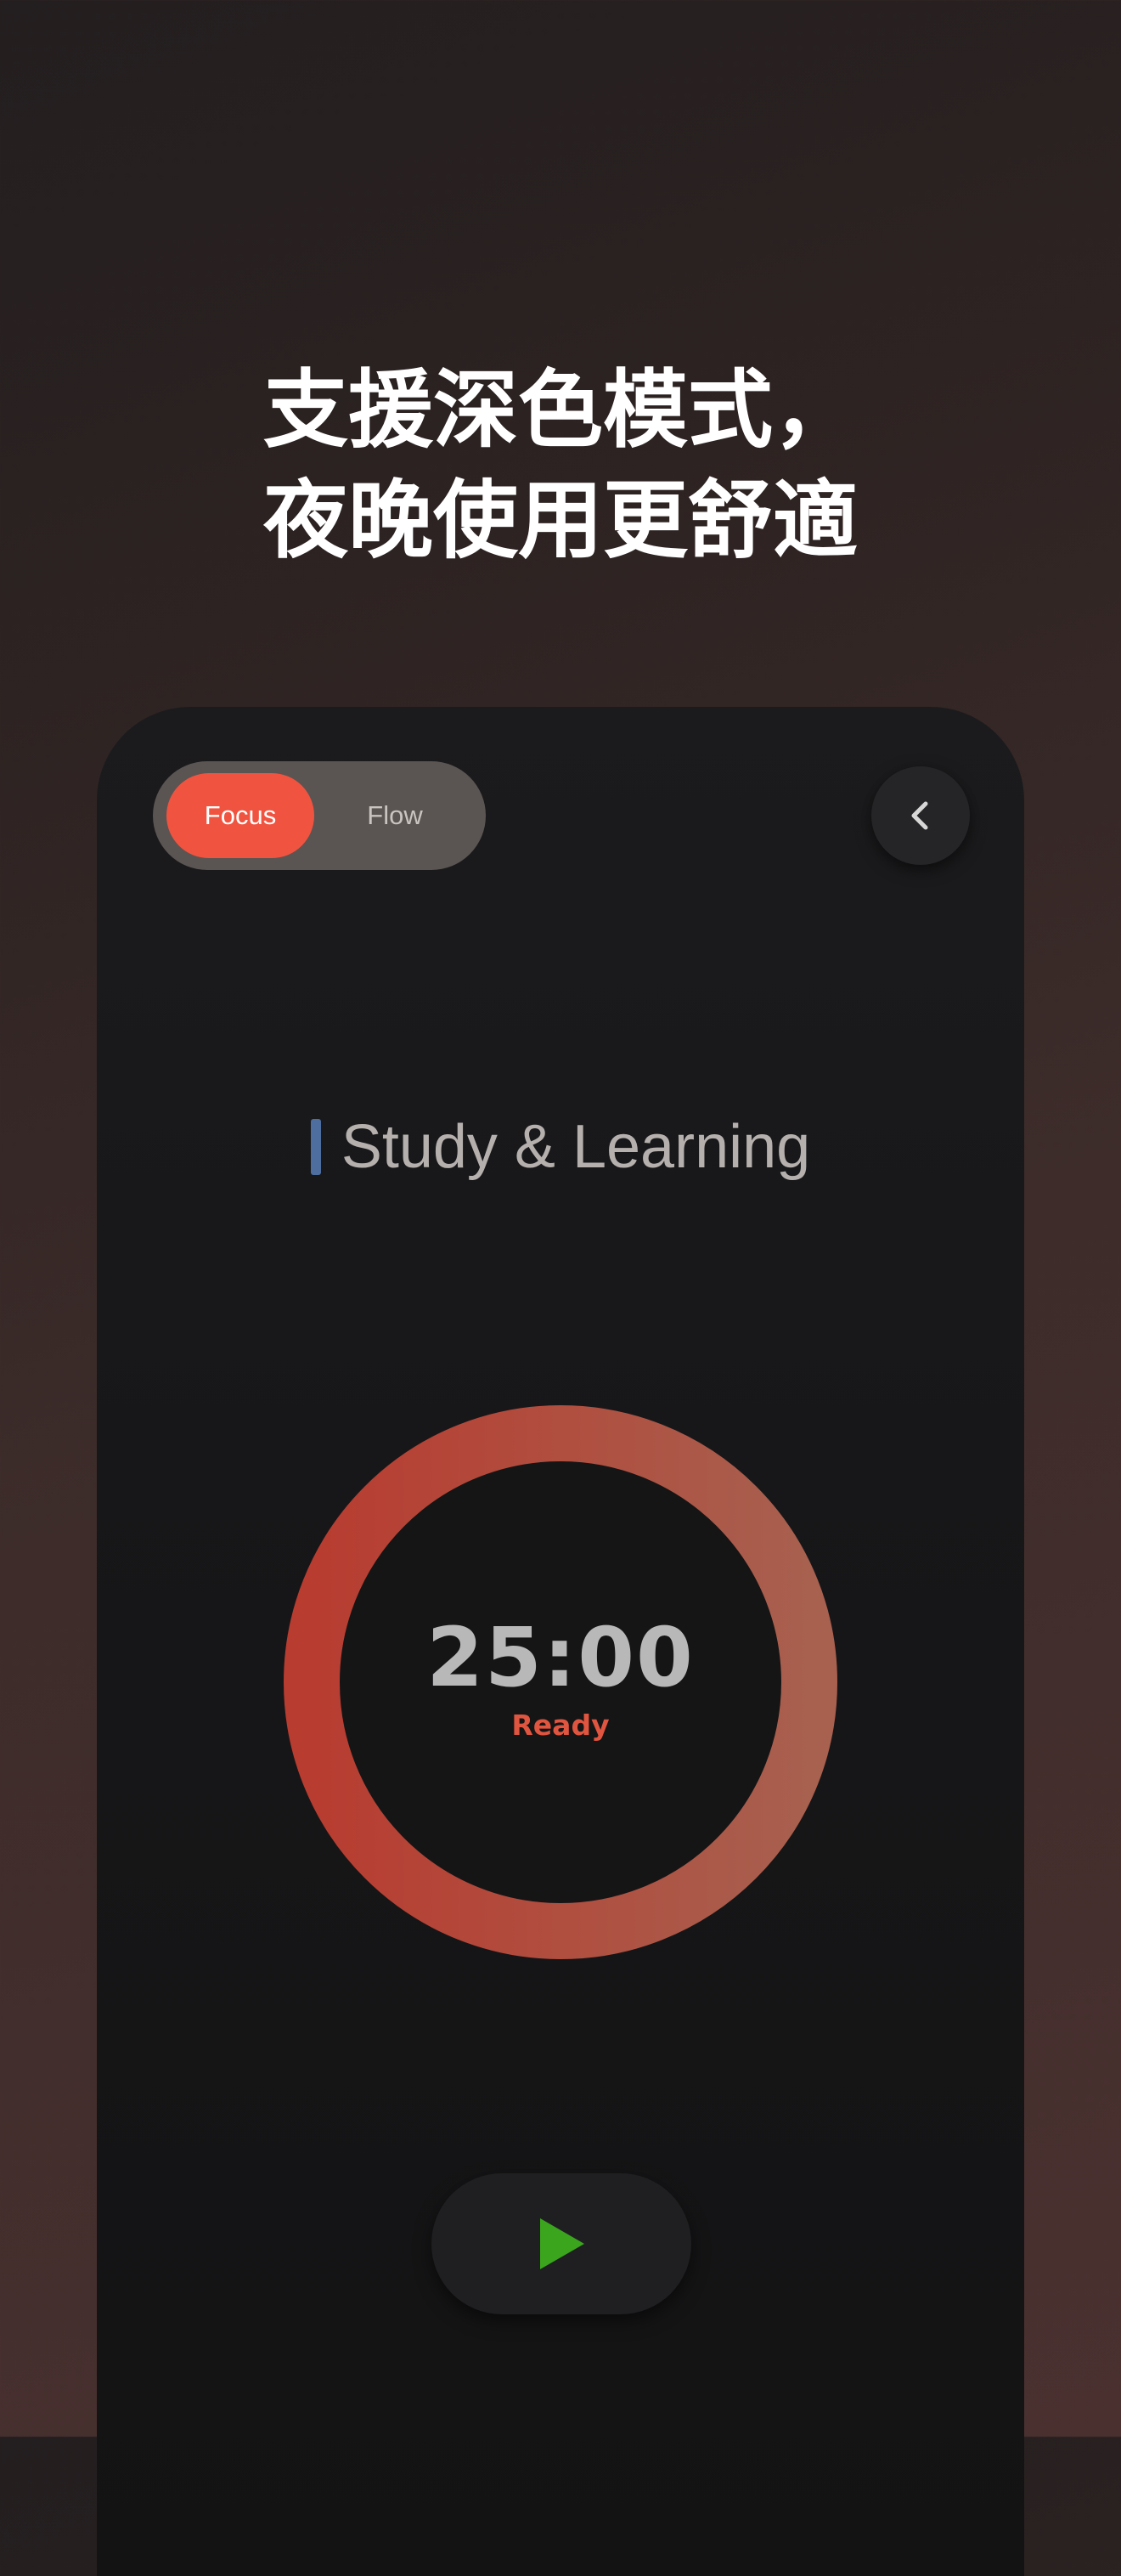  I want to click on category-title: Study & Learning, so click(560, 1146).